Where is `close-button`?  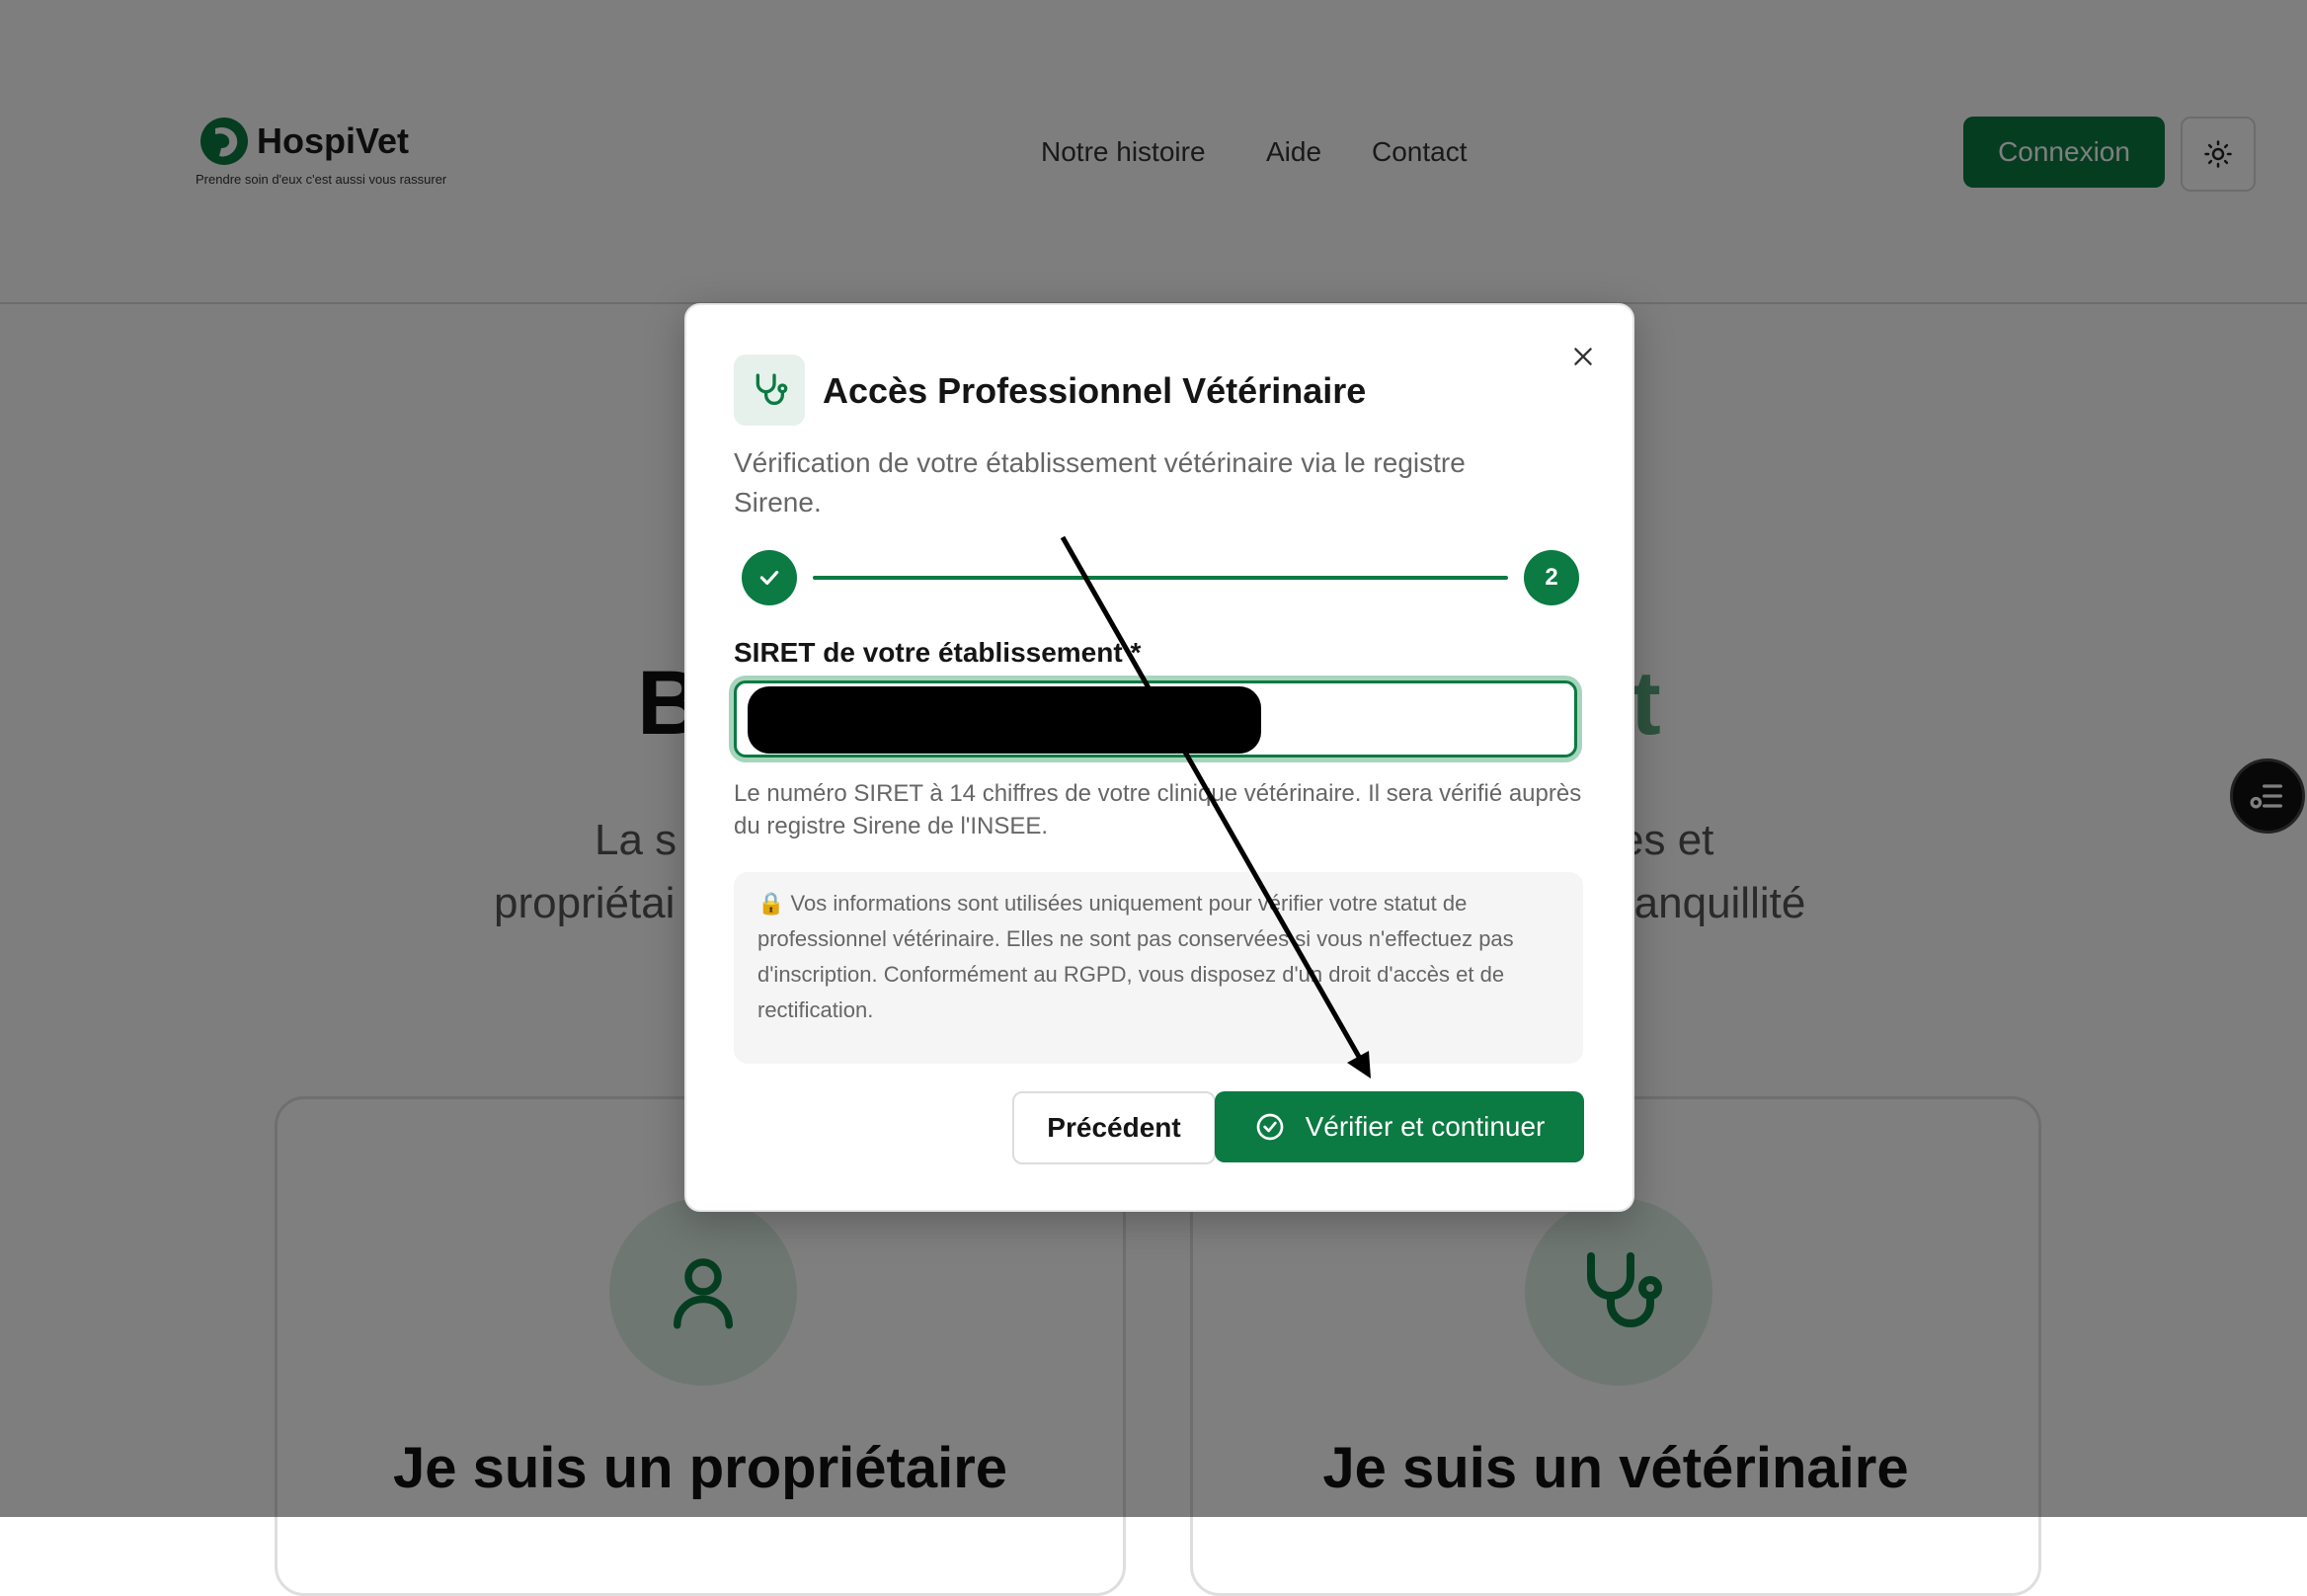
close-button is located at coordinates (1583, 356).